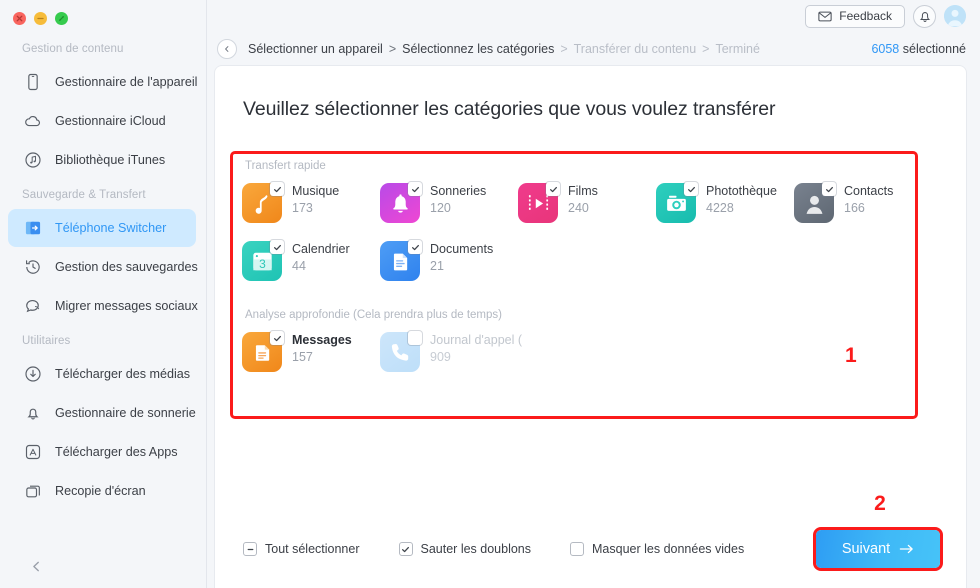 Image resolution: width=980 pixels, height=588 pixels. What do you see at coordinates (866, 549) in the screenshot?
I see `next-button-label: Suivant` at bounding box center [866, 549].